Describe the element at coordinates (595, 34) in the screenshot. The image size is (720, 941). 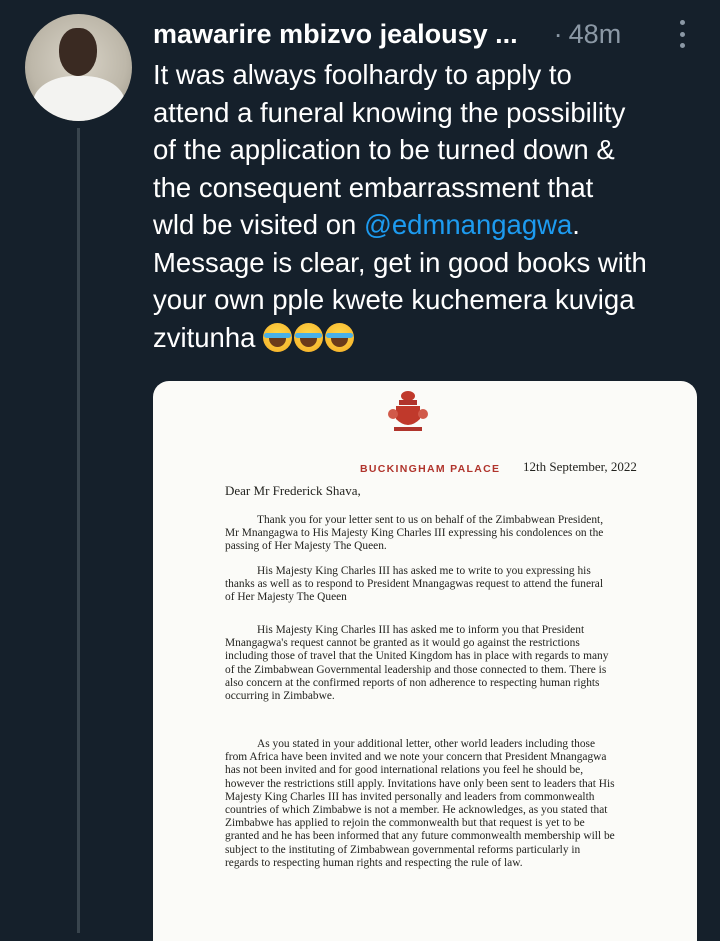
I see `timestamp: 48m` at that location.